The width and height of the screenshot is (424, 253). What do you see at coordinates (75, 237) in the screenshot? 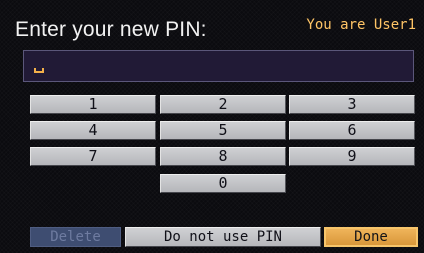
I see `delete-button: Delete` at bounding box center [75, 237].